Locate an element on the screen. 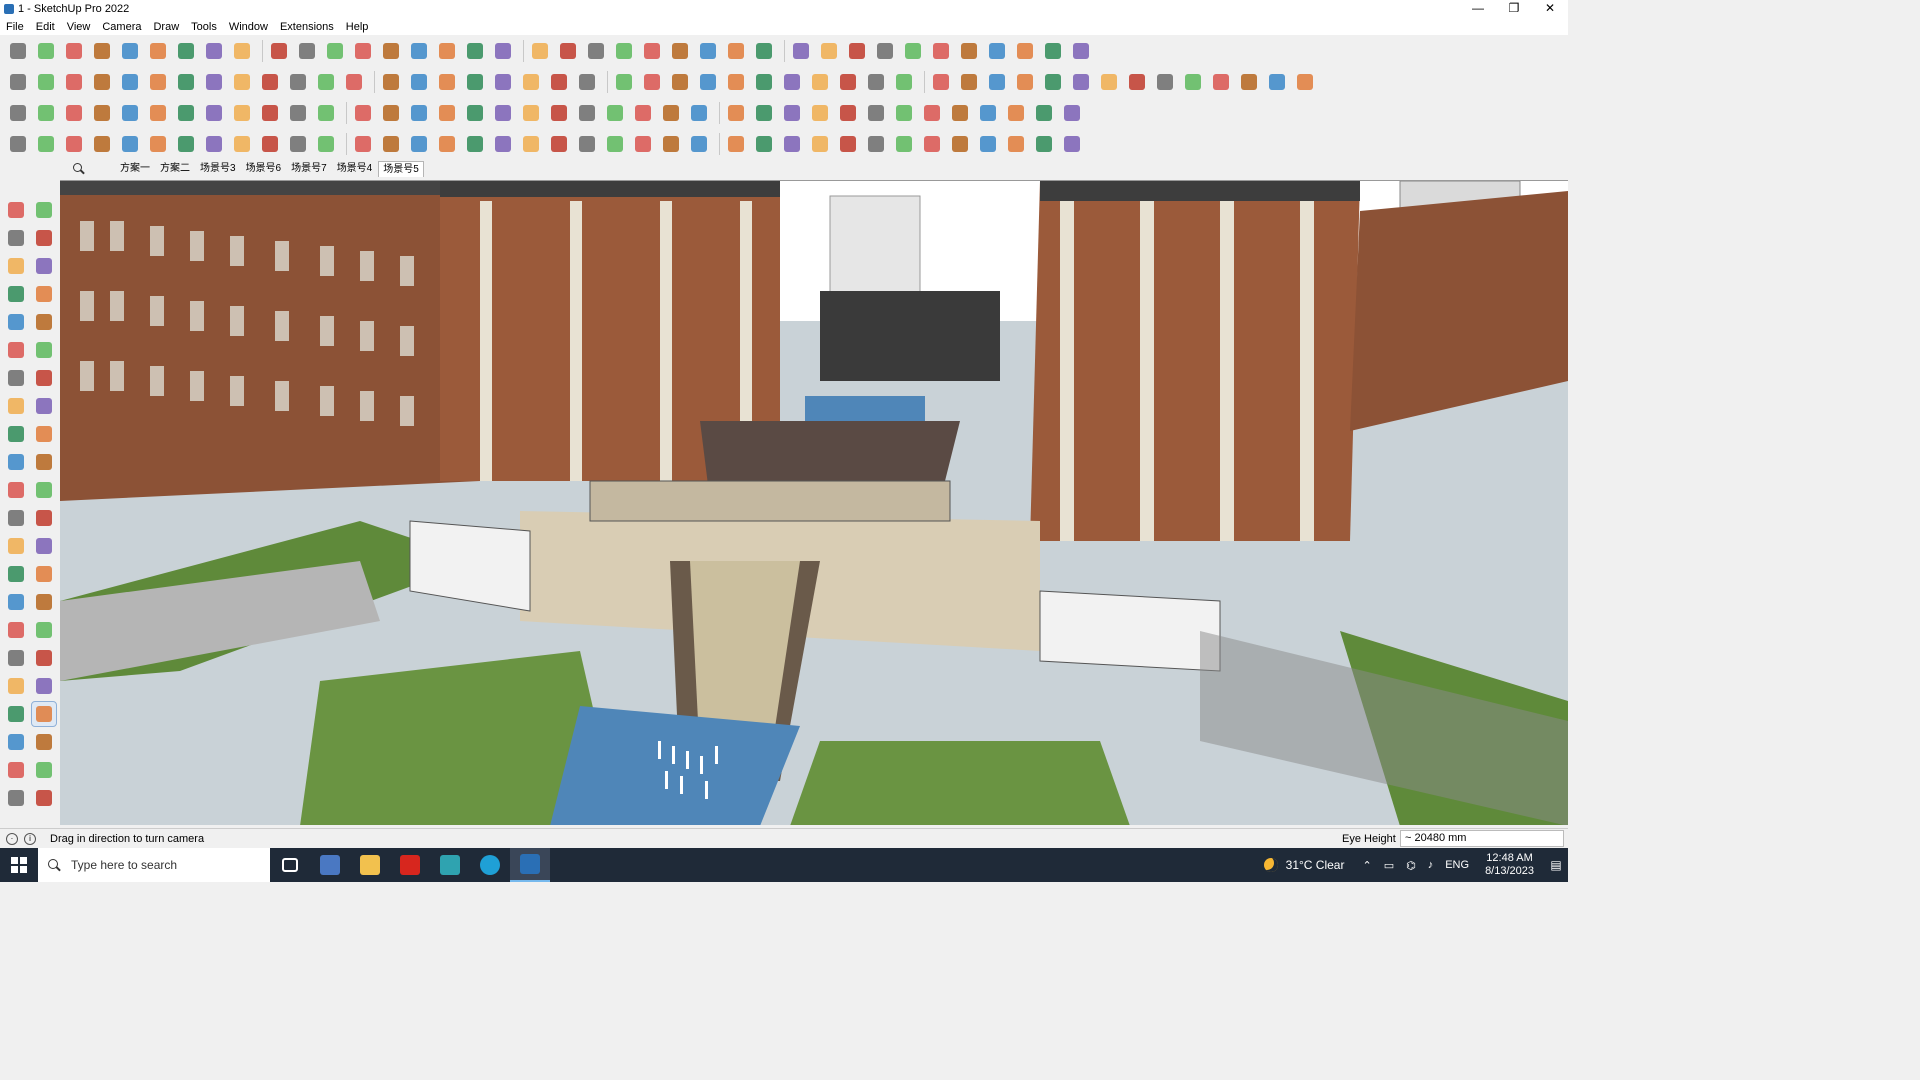 The image size is (1920, 1080). scene-tab-2: 方案二 is located at coordinates (175, 169).